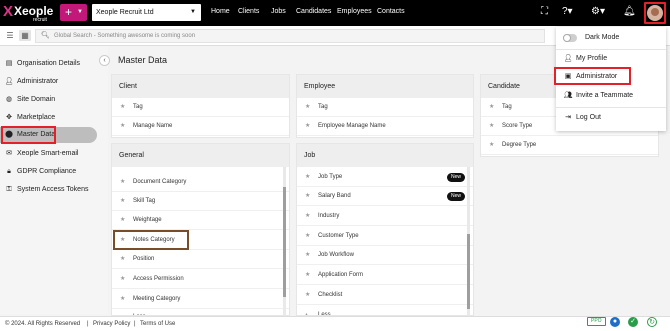 Image resolution: width=670 pixels, height=331 pixels. Describe the element at coordinates (592, 58) in the screenshot. I see `menu-item-label: My Profile` at that location.